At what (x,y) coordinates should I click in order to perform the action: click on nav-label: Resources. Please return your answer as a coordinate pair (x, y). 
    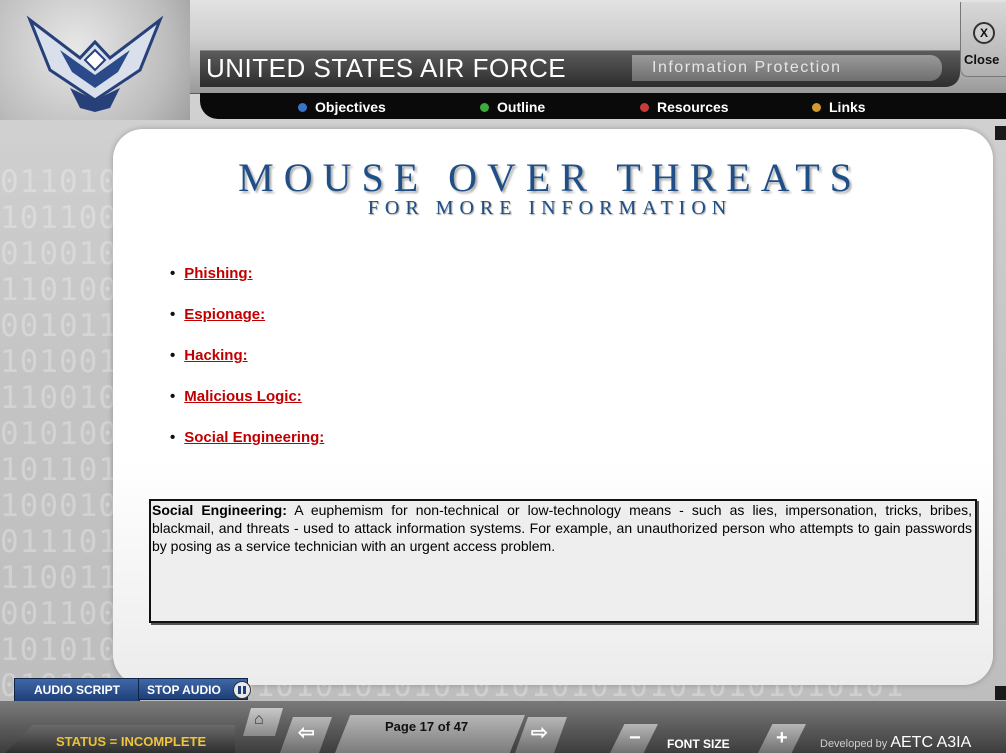
    Looking at the image, I should click on (693, 107).